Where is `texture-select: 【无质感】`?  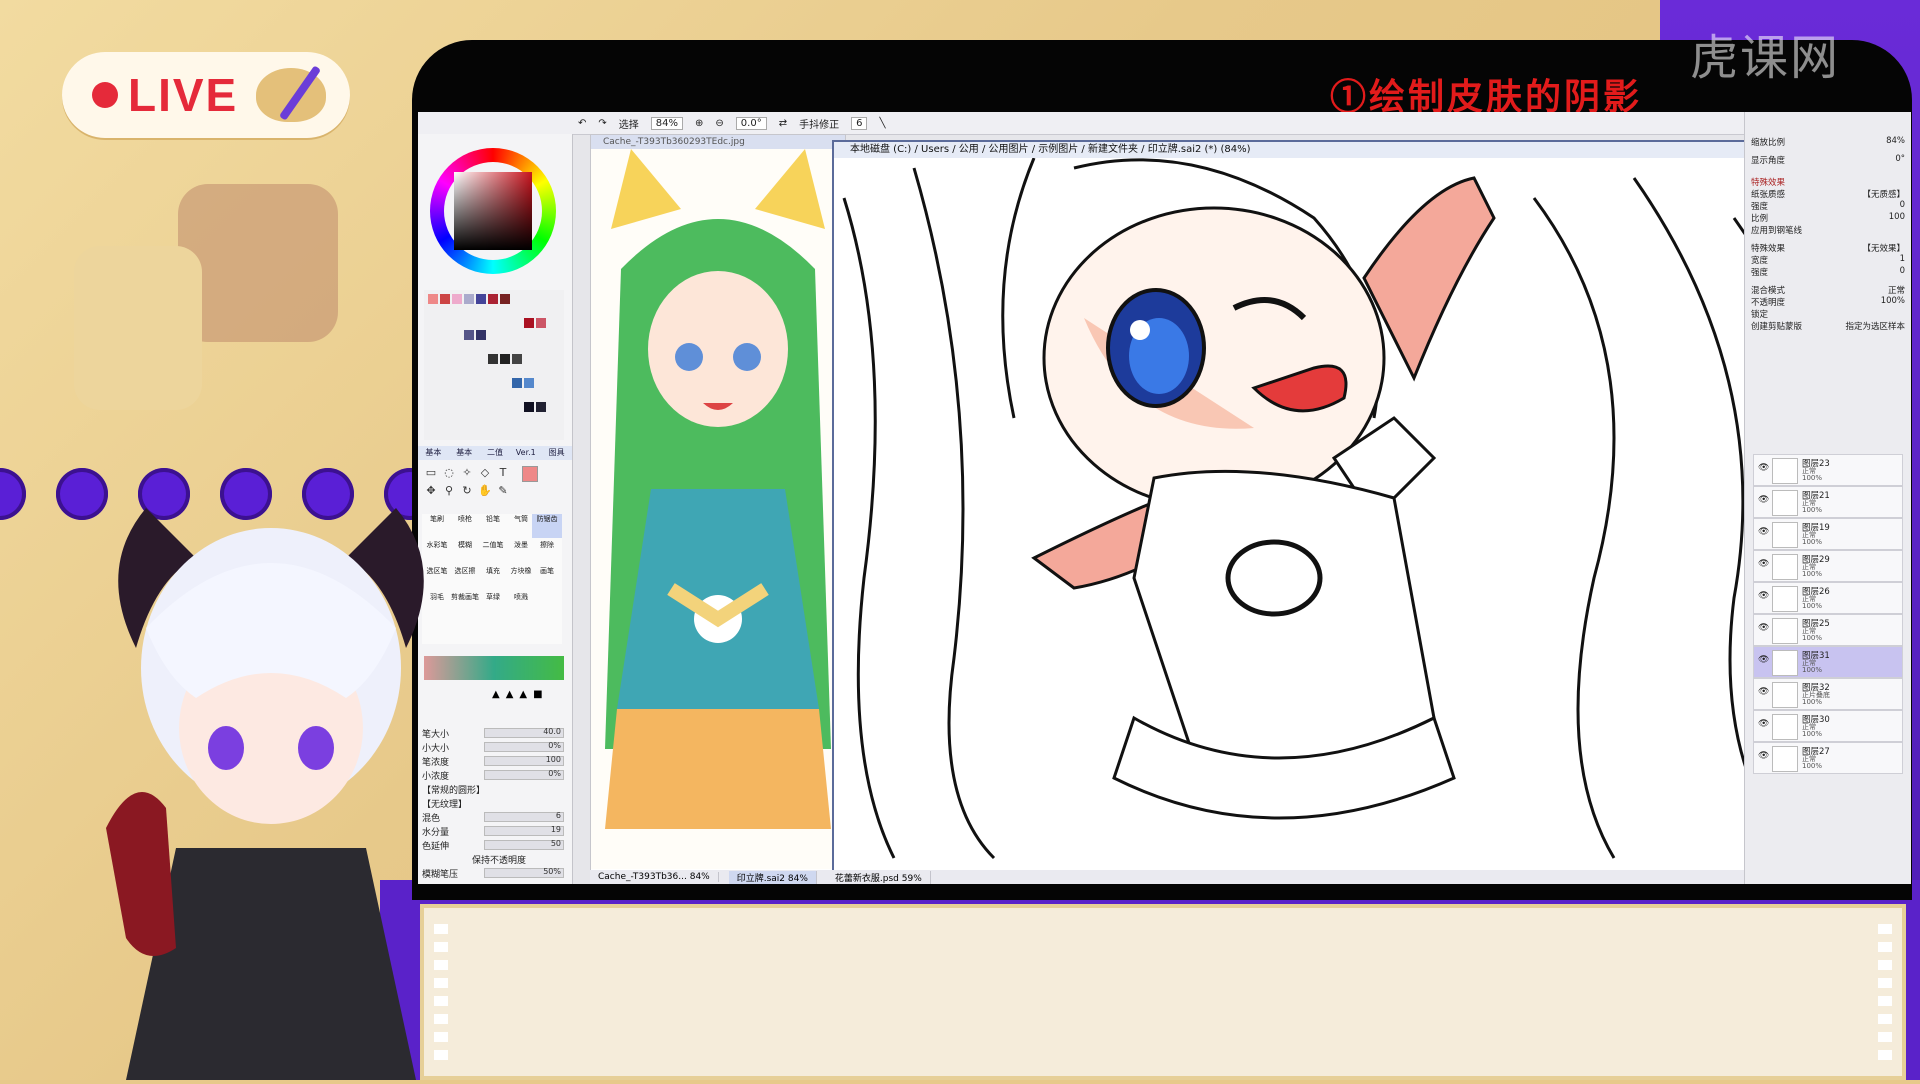
texture-select: 【无质感】 is located at coordinates (1883, 194).